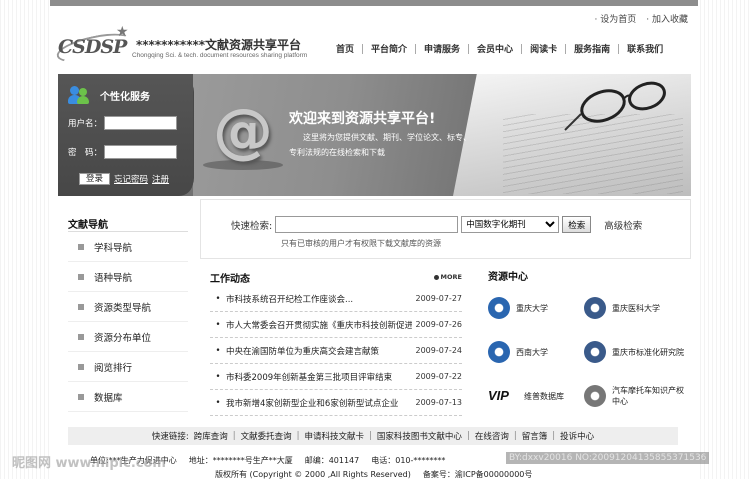 This screenshot has width=750, height=479. Describe the element at coordinates (595, 308) in the screenshot. I see `medical-university-seal-icon` at that location.